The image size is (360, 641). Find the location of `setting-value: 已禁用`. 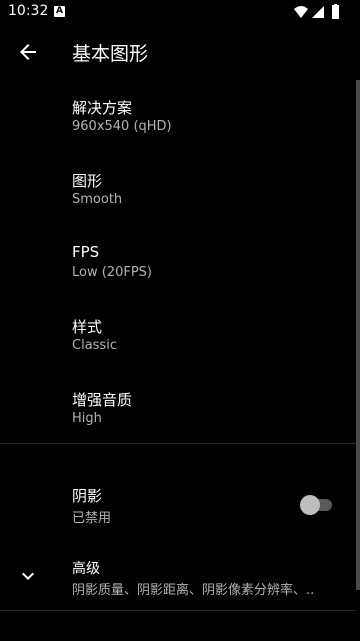

setting-value: 已禁用 is located at coordinates (92, 518).